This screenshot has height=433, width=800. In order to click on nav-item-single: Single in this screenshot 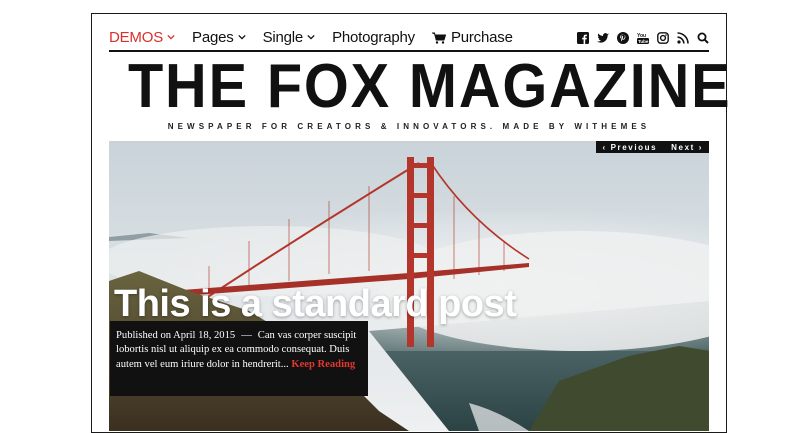, I will do `click(289, 39)`.